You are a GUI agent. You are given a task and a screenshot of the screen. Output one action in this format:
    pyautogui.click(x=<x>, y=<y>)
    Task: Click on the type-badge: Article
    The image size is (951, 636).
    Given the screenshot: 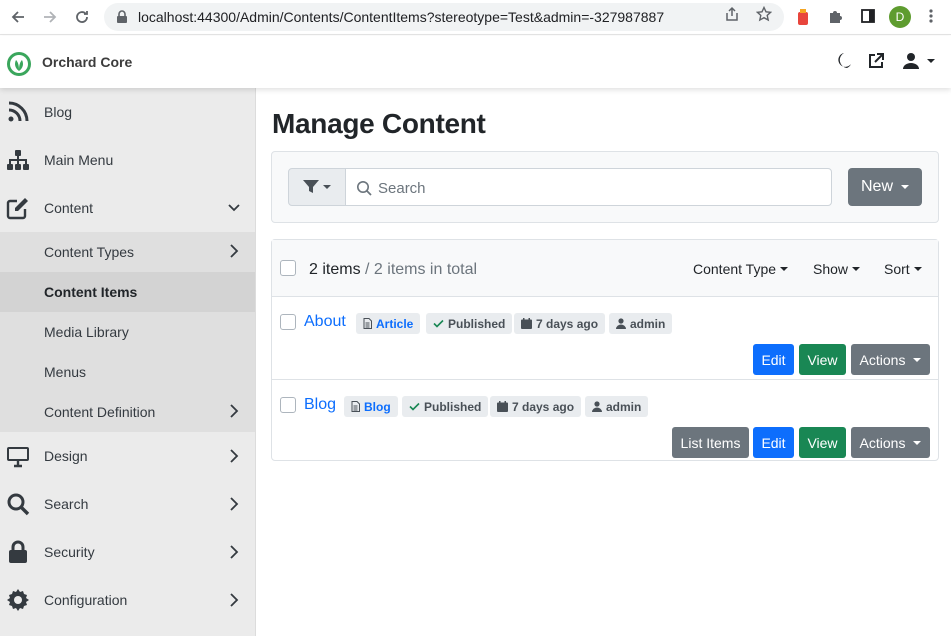 What is the action you would take?
    pyautogui.click(x=388, y=323)
    